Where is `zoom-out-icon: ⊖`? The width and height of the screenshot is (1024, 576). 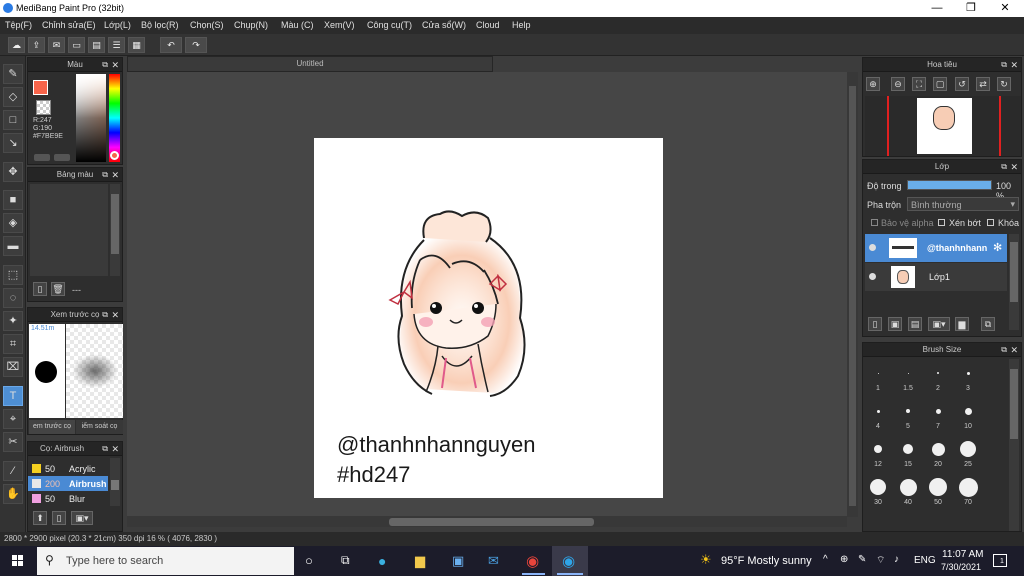 zoom-out-icon: ⊖ is located at coordinates (898, 84).